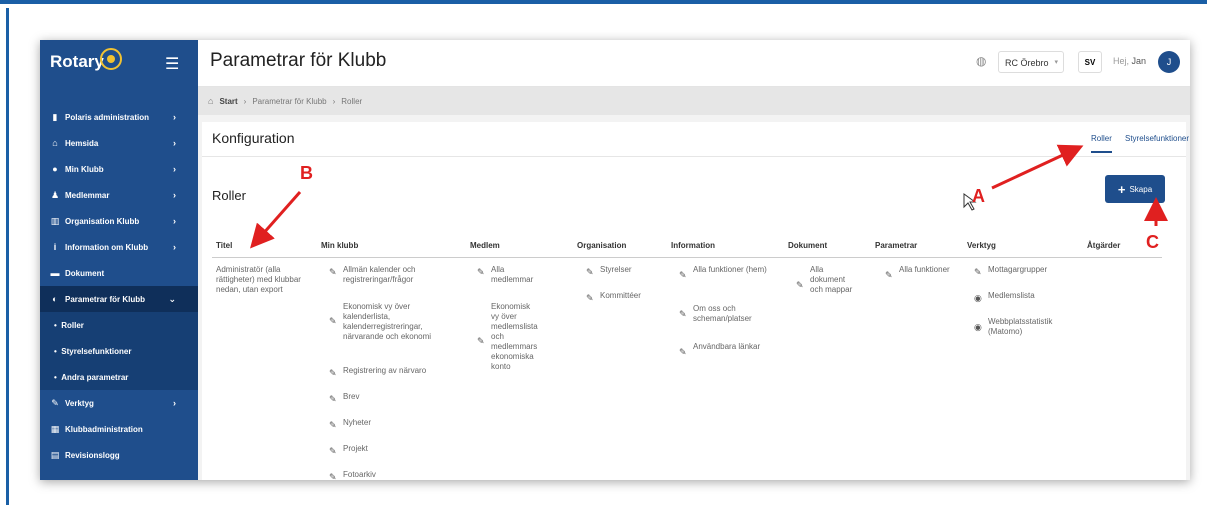 The width and height of the screenshot is (1207, 505). Describe the element at coordinates (924, 269) in the screenshot. I see `perm-label: Alla funktioner` at that location.